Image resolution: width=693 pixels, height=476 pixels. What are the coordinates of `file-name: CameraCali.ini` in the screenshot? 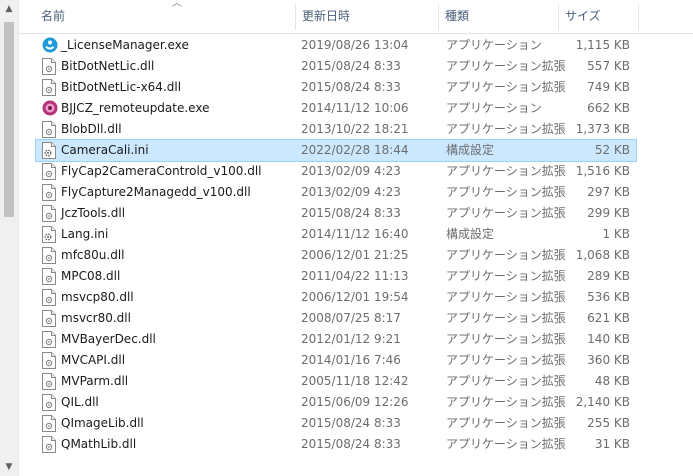 It's located at (105, 150).